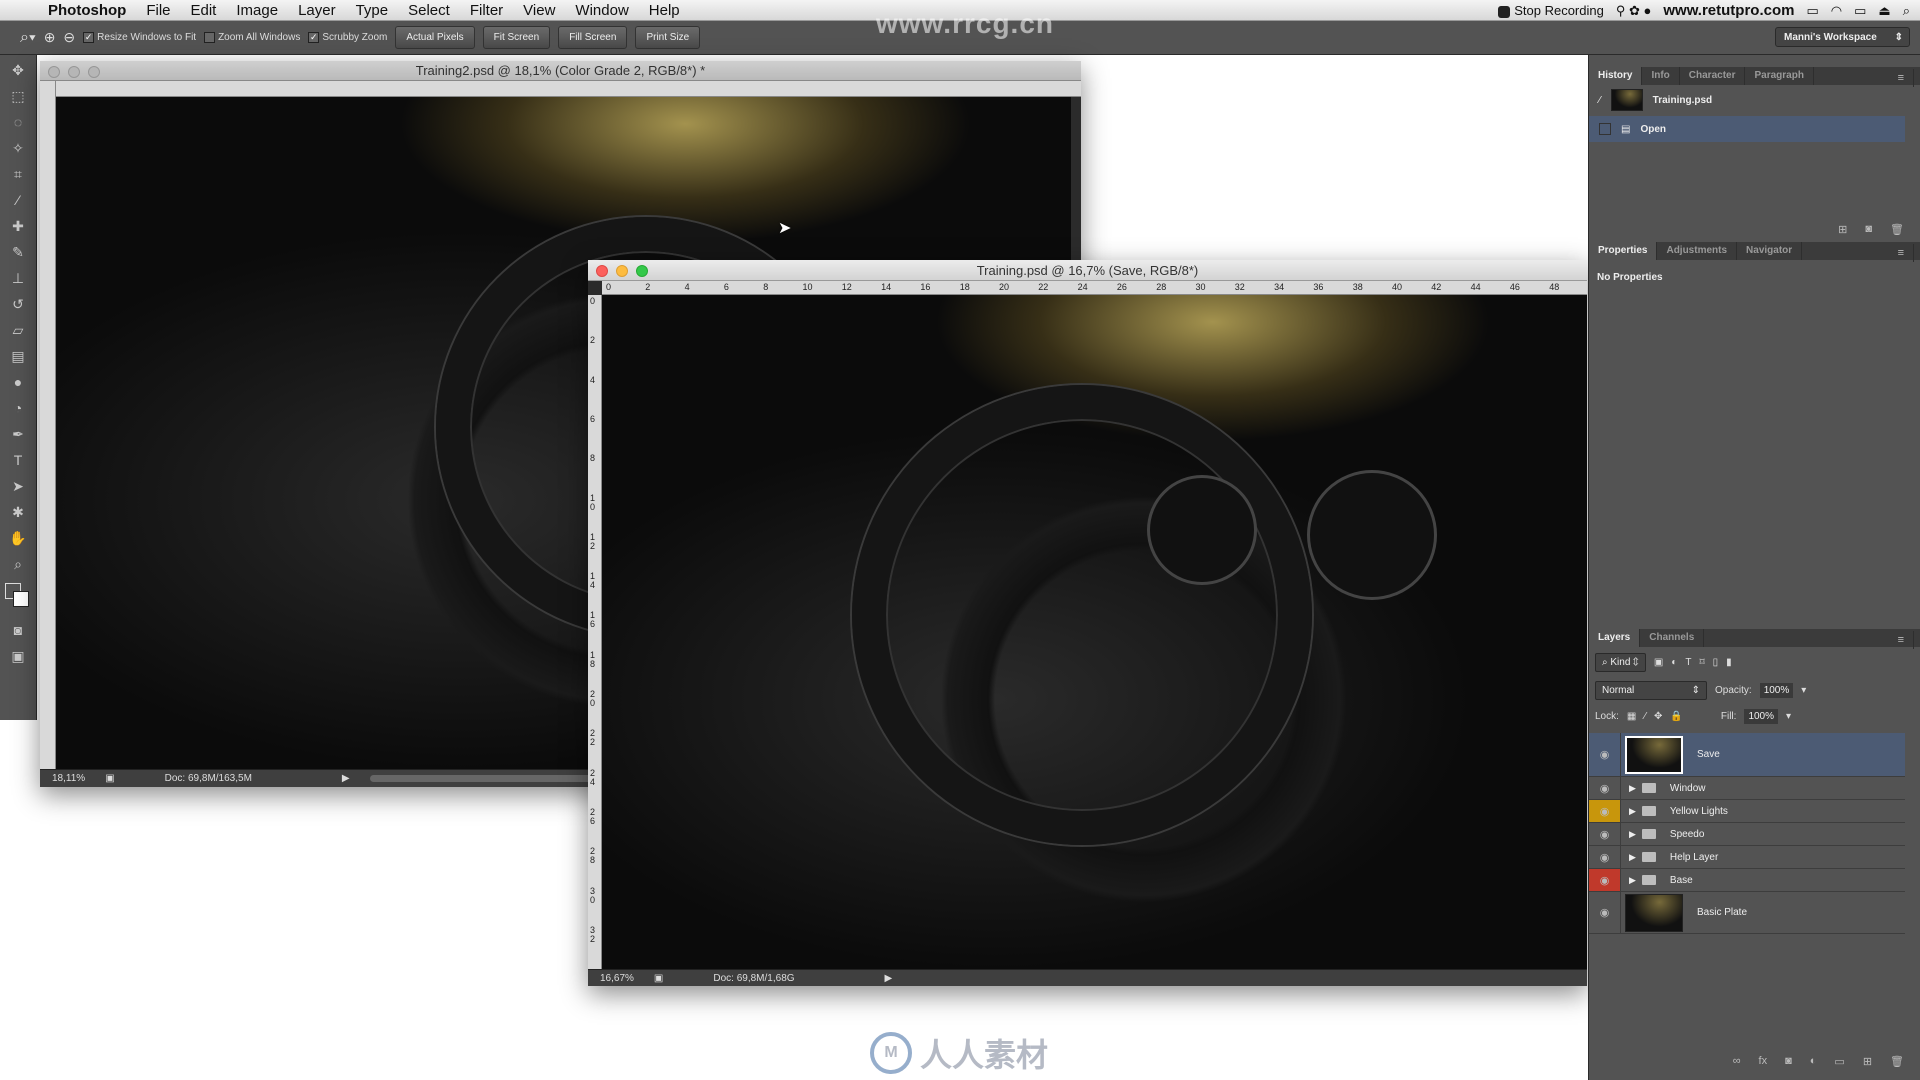 The image size is (1920, 1080). I want to click on magic-wand-tool-icon: ✧, so click(18, 148).